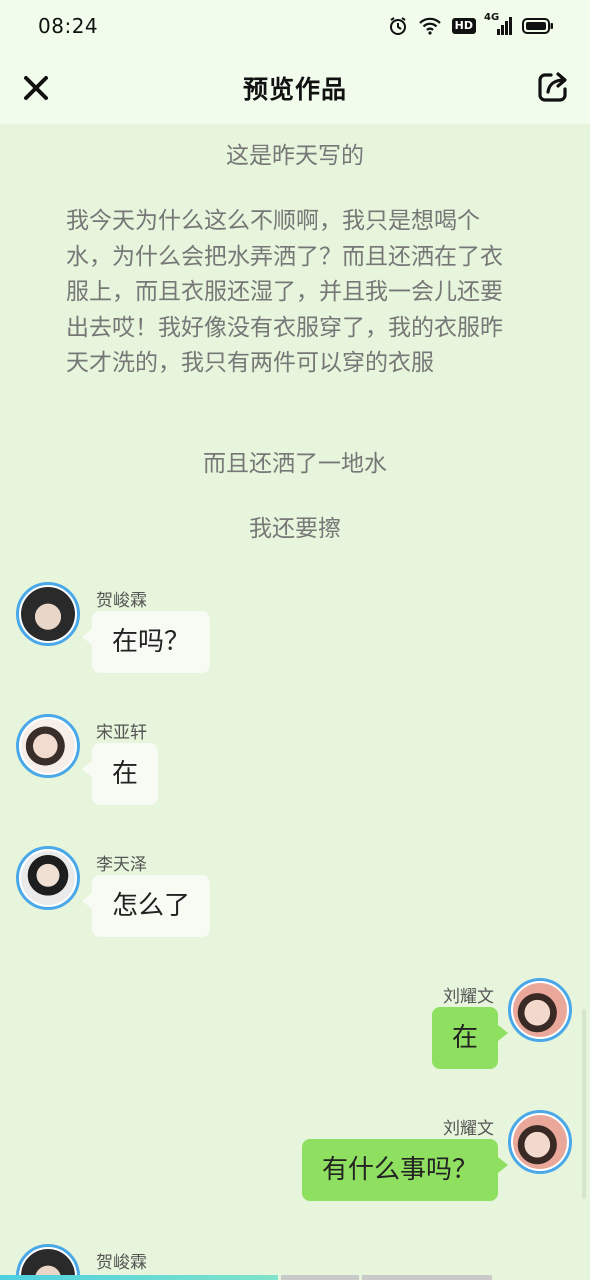 This screenshot has height=1280, width=590. Describe the element at coordinates (295, 1165) in the screenshot. I see `chat-message: 刘耀文 有什么事吗？` at that location.